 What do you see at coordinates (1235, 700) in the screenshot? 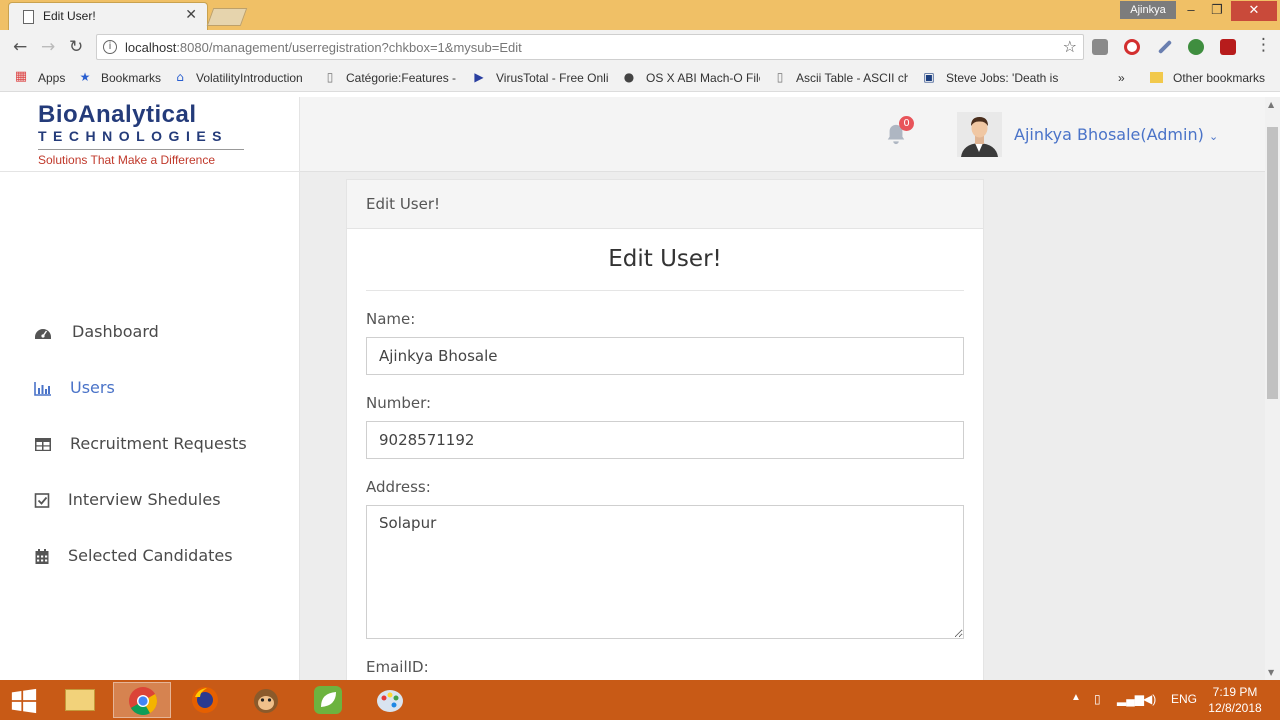
I see `clock: 7:19 PM 12/8/2018` at bounding box center [1235, 700].